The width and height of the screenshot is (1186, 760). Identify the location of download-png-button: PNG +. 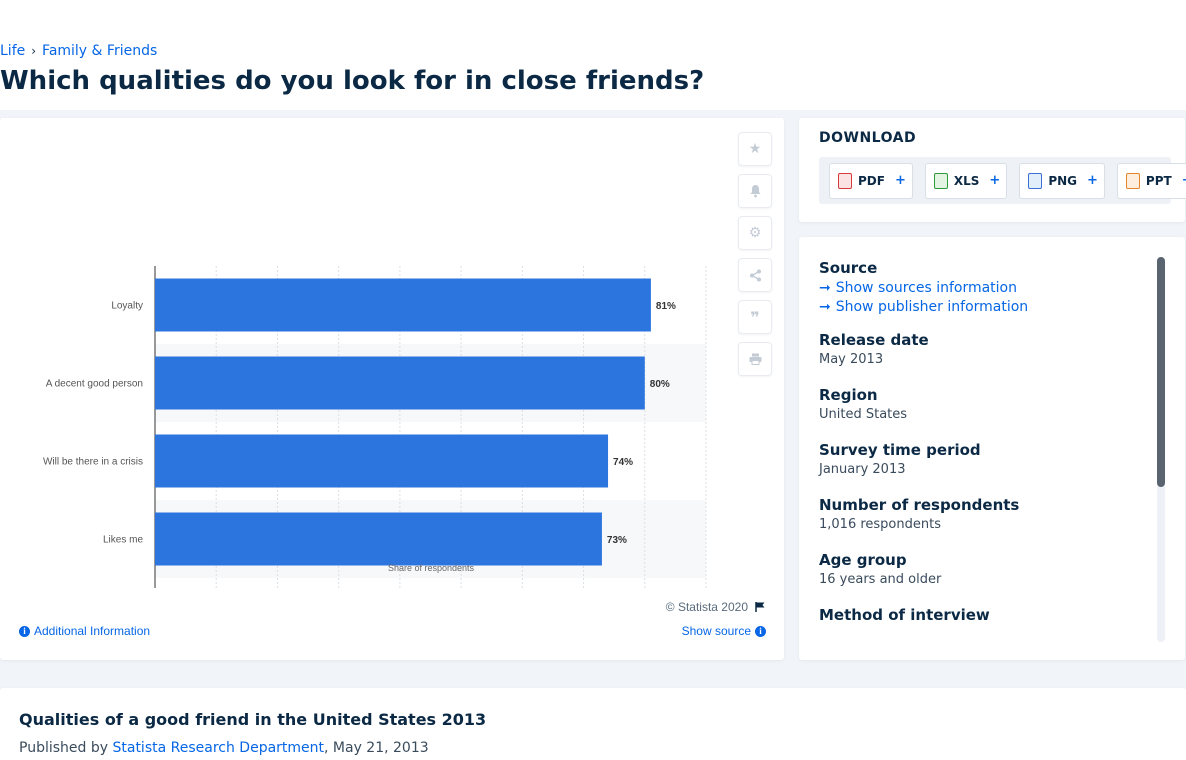
(1062, 180).